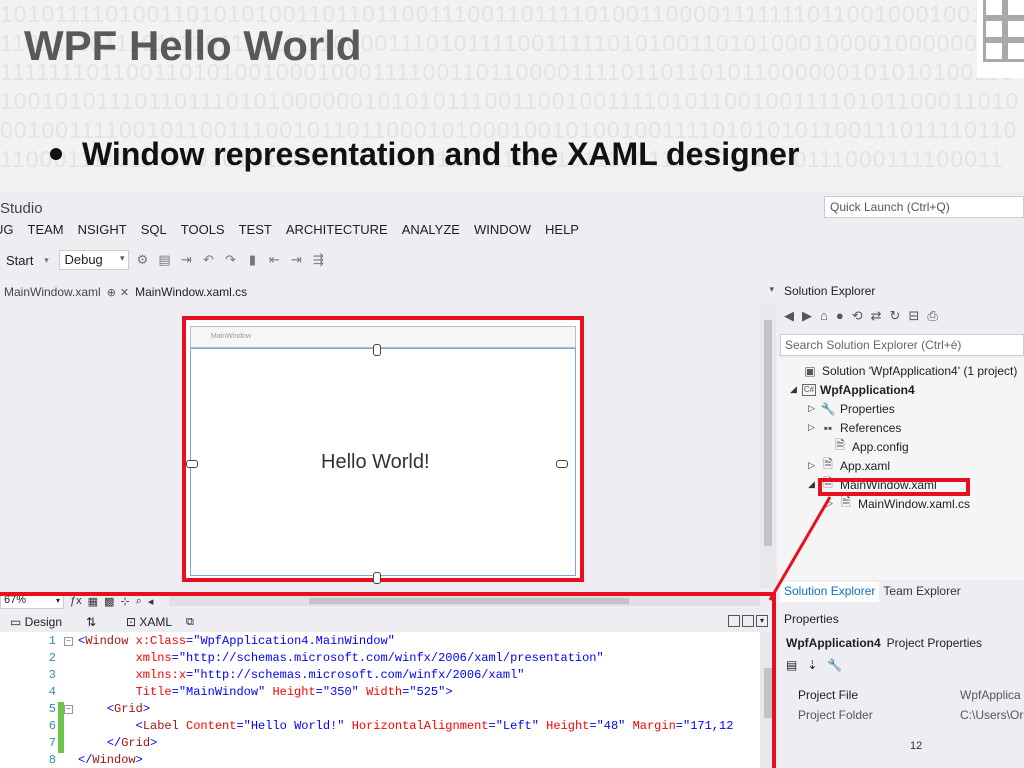 The width and height of the screenshot is (1024, 768). What do you see at coordinates (789, 319) in the screenshot?
I see `back-icon: ◀` at bounding box center [789, 319].